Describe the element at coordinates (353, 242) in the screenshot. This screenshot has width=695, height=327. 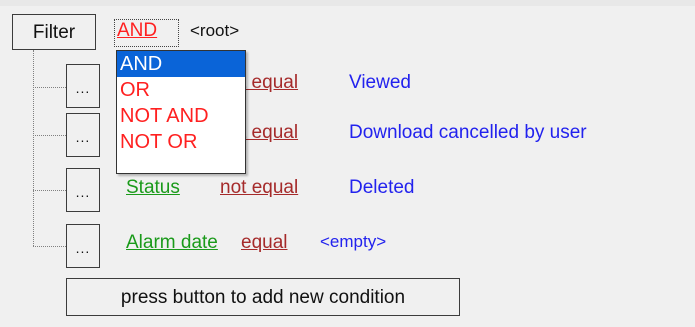
I see `condition-value: <empty>` at that location.